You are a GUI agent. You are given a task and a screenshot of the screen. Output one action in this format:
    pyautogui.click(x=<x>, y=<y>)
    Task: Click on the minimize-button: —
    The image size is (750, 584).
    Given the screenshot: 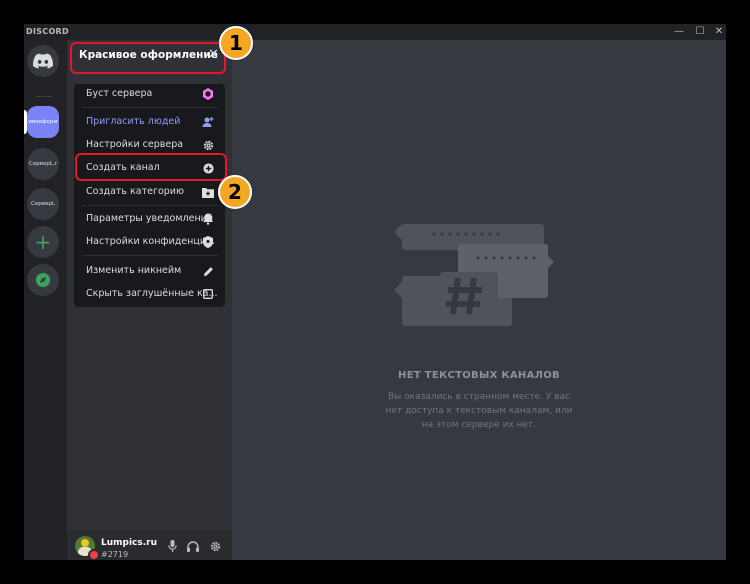 What is the action you would take?
    pyautogui.click(x=679, y=32)
    